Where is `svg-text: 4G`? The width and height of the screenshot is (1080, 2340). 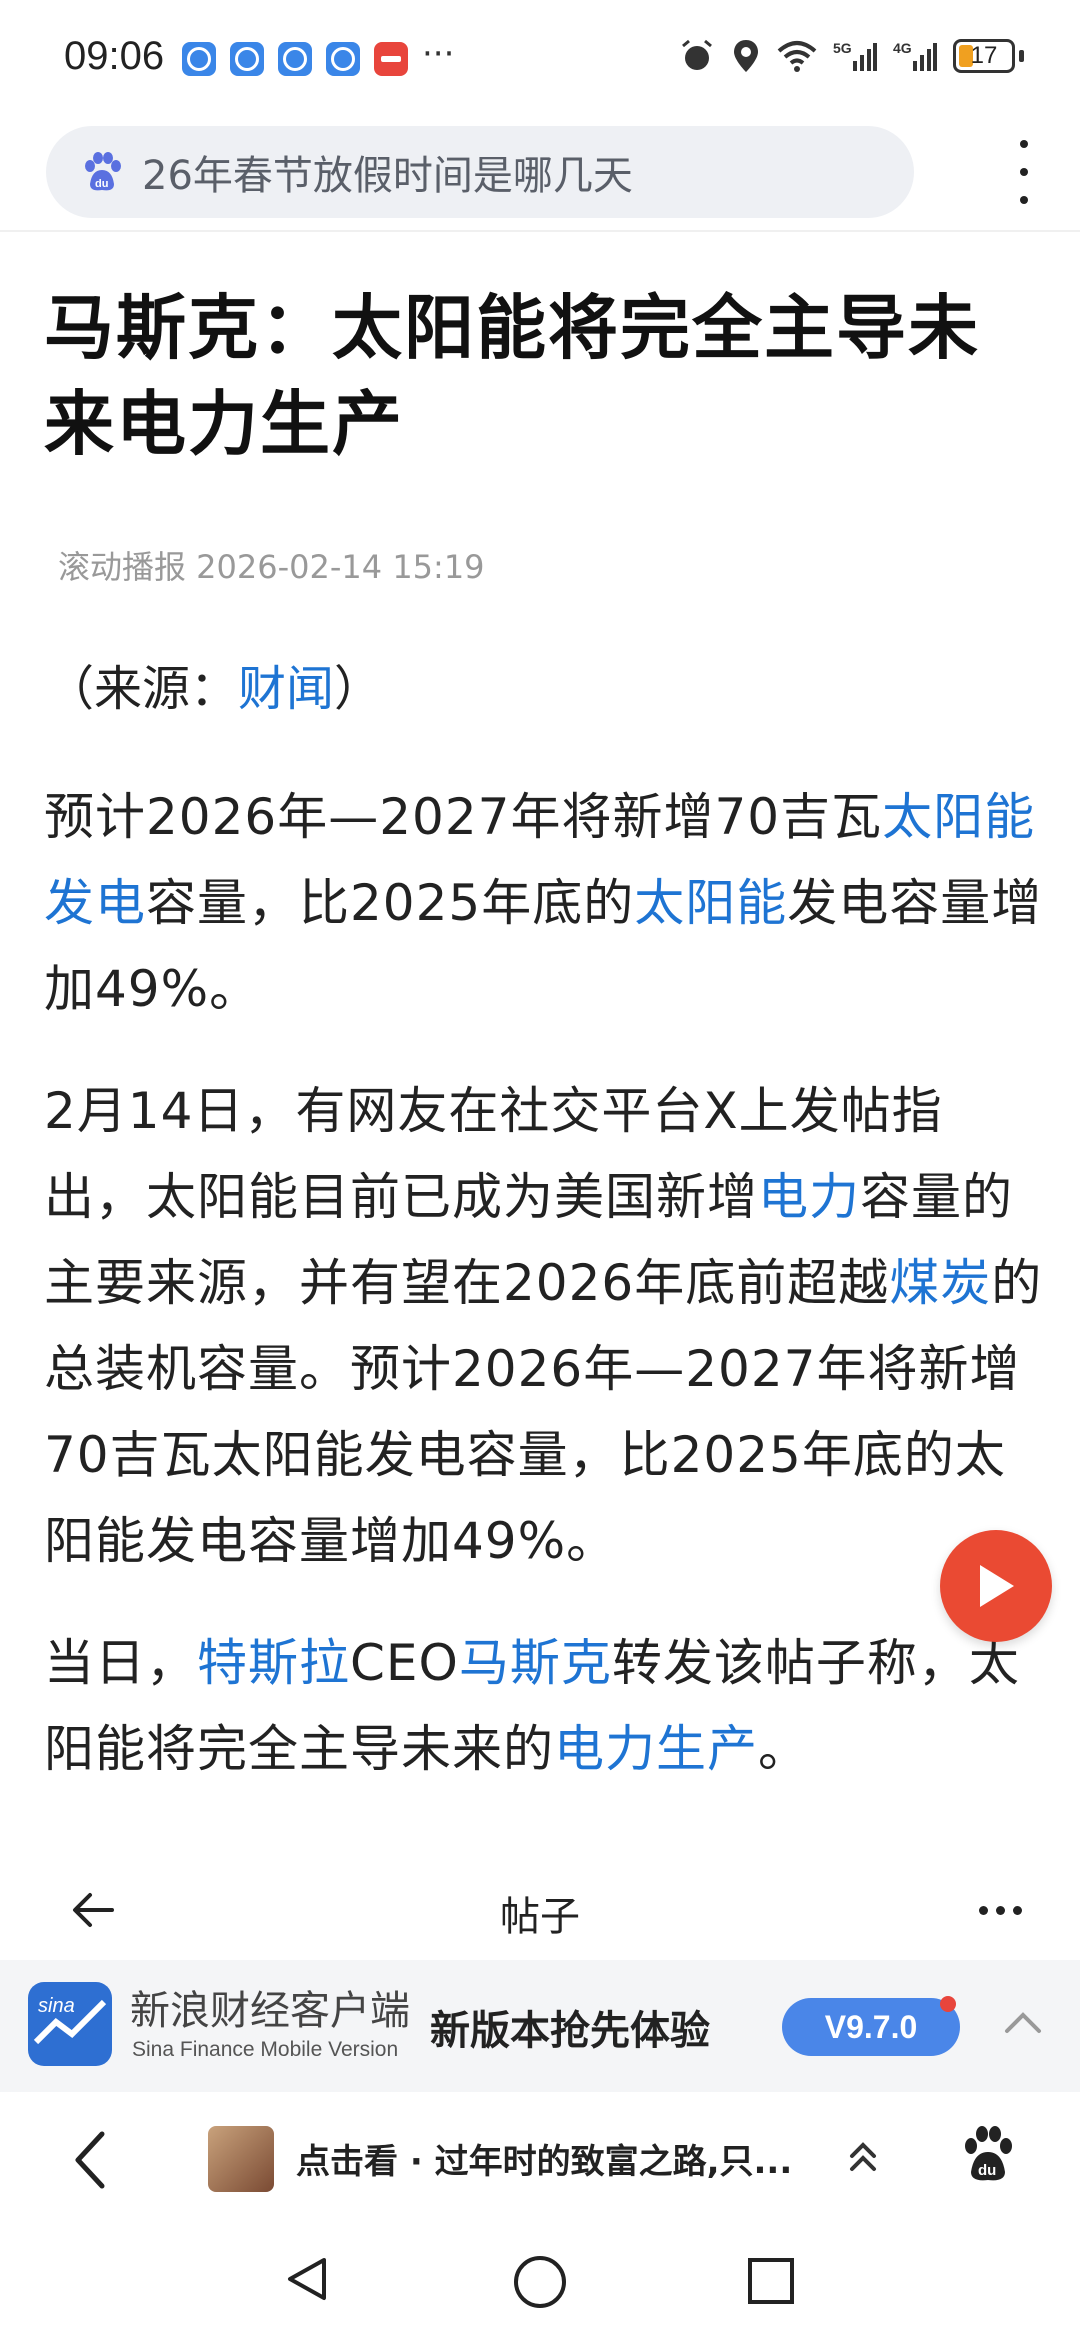 svg-text: 4G is located at coordinates (902, 48).